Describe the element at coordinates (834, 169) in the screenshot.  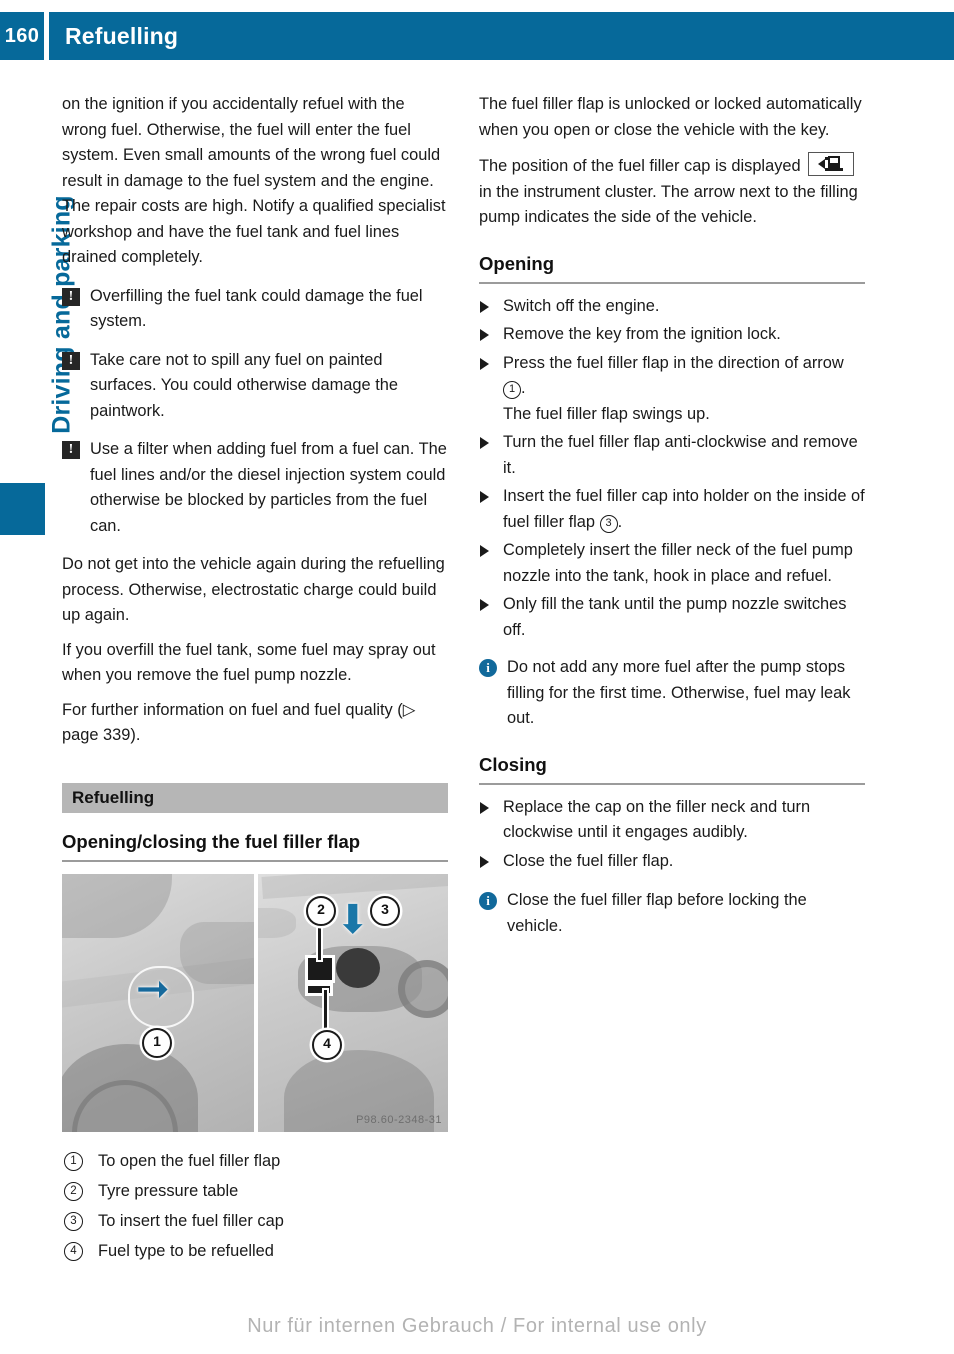
I see `pump-base-part` at that location.